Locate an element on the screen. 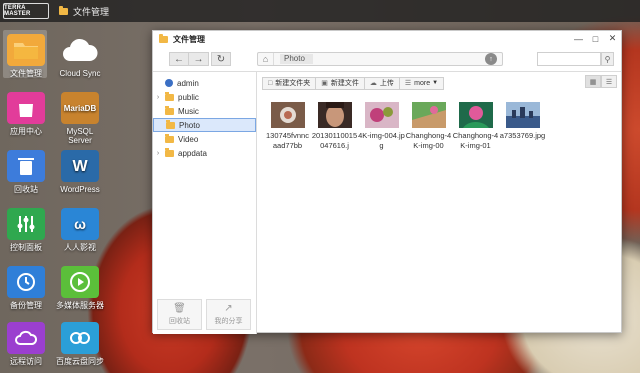  search-button: ⚲ is located at coordinates (607, 59).